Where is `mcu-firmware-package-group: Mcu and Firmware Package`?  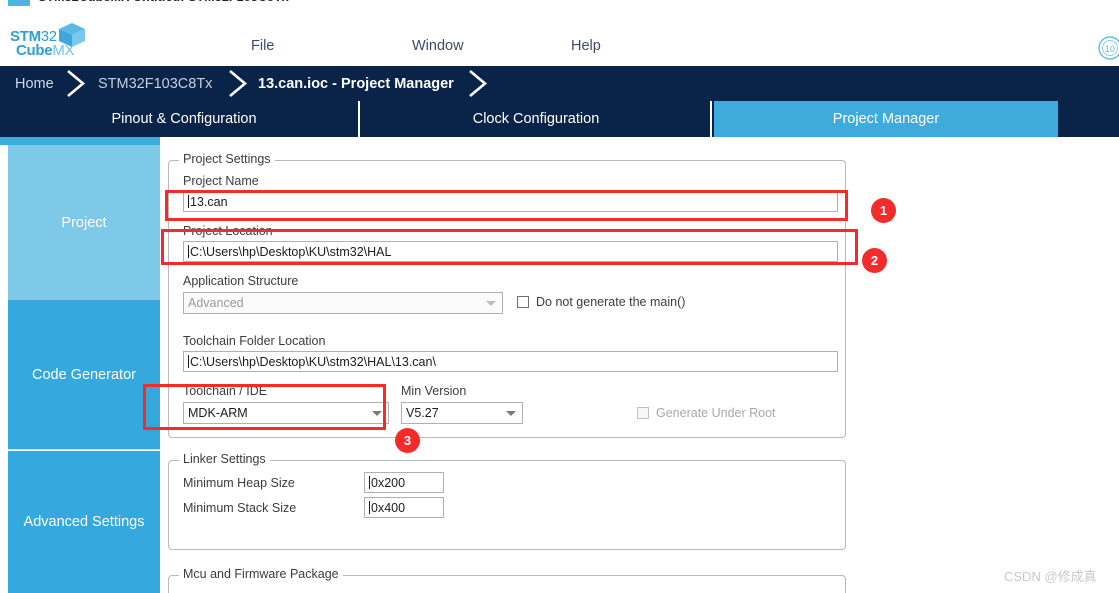
mcu-firmware-package-group: Mcu and Firmware Package is located at coordinates (507, 580).